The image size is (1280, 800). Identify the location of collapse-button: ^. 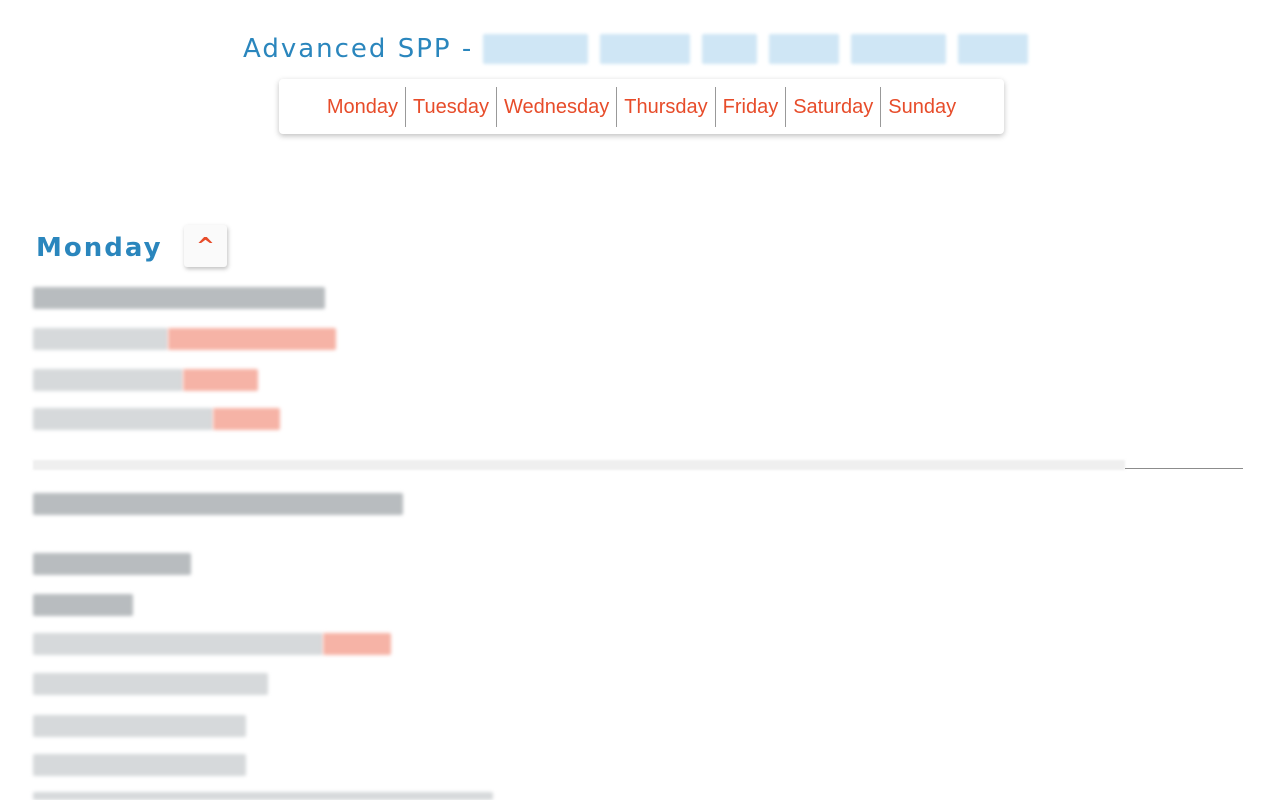
(205, 246).